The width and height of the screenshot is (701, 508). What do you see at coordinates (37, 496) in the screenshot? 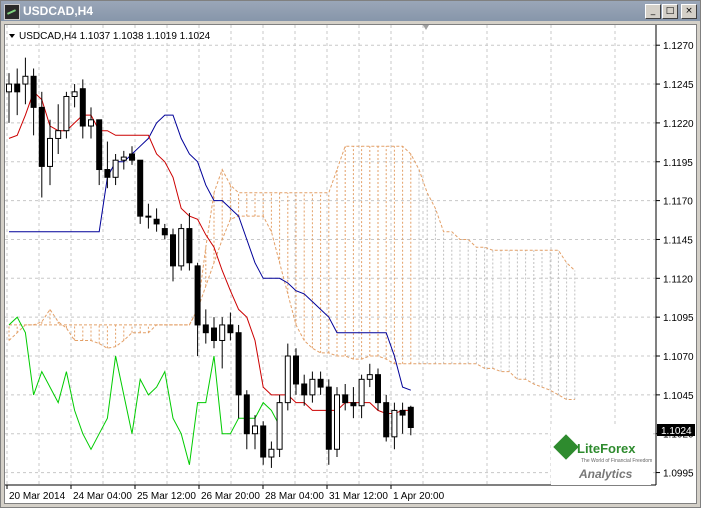
I see `time-tick-label: 20 Mar 2014` at bounding box center [37, 496].